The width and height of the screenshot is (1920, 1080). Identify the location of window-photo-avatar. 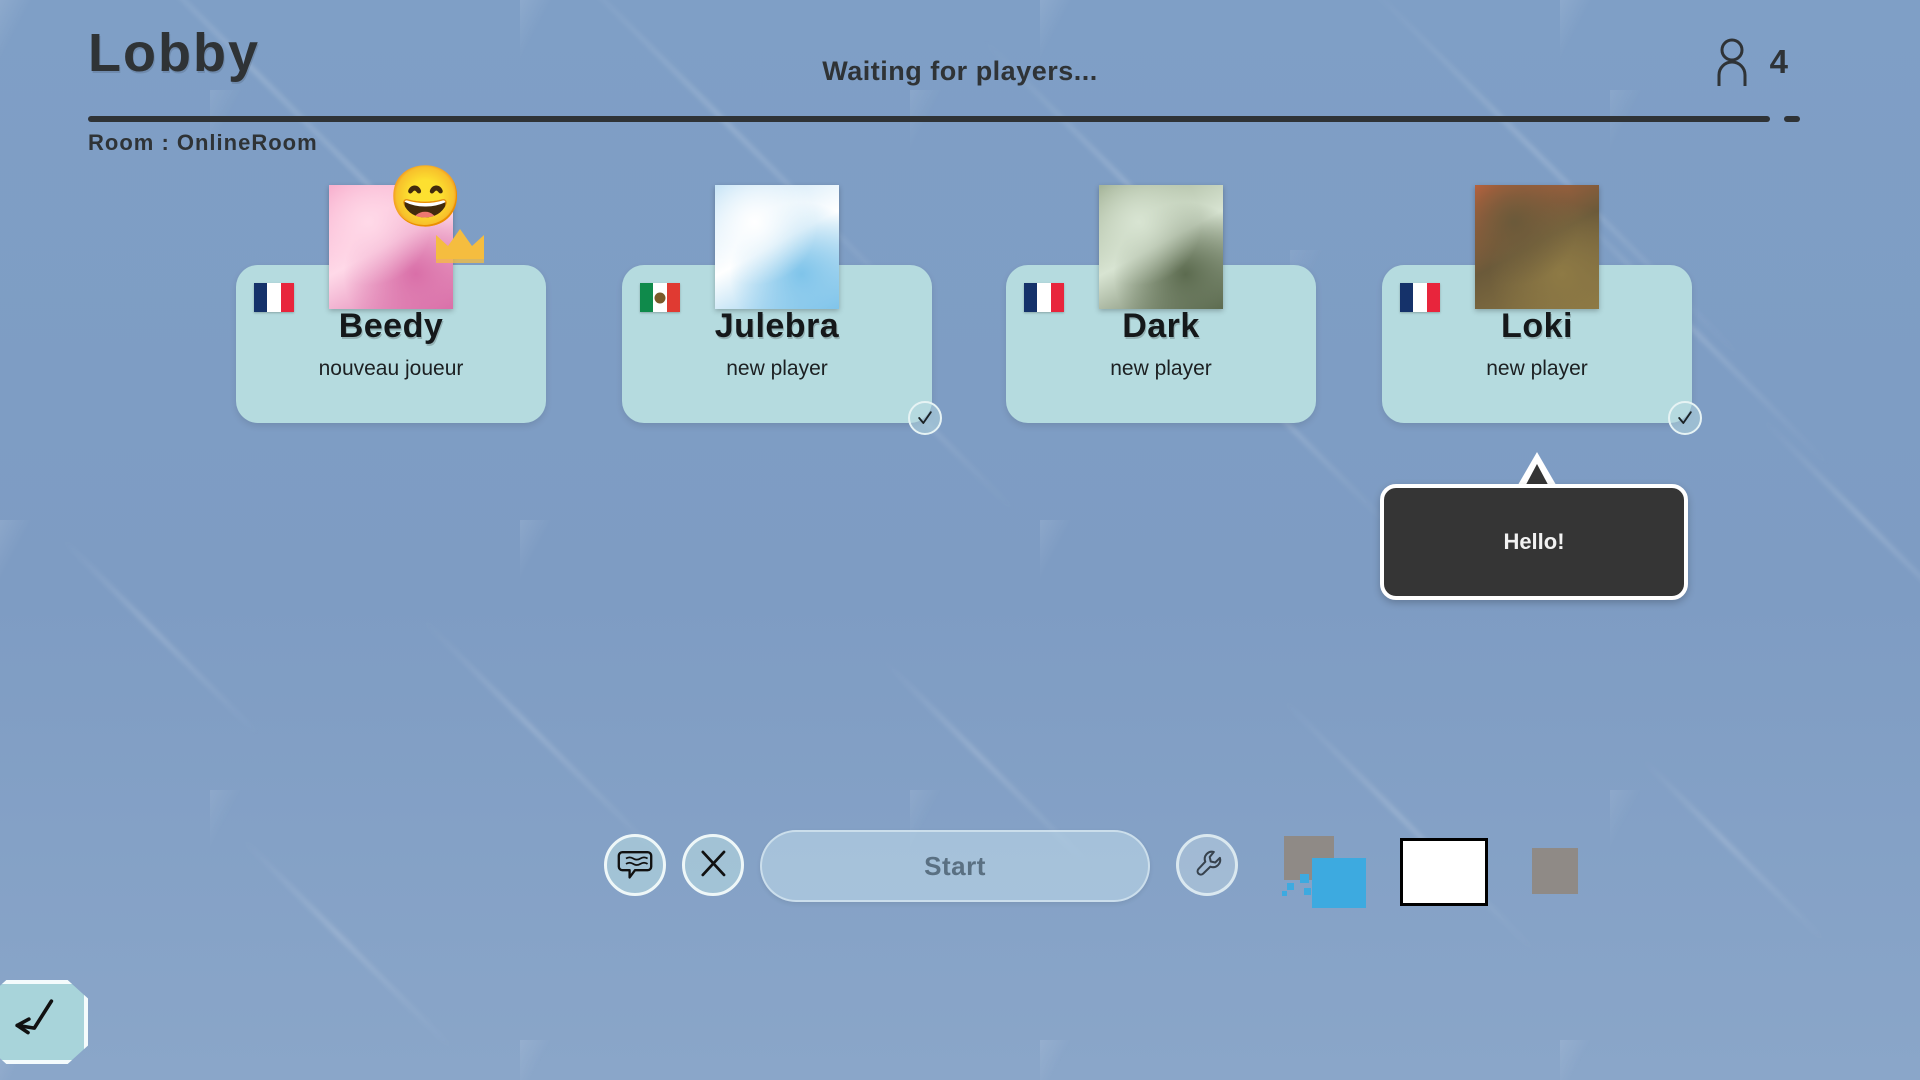
(1161, 247).